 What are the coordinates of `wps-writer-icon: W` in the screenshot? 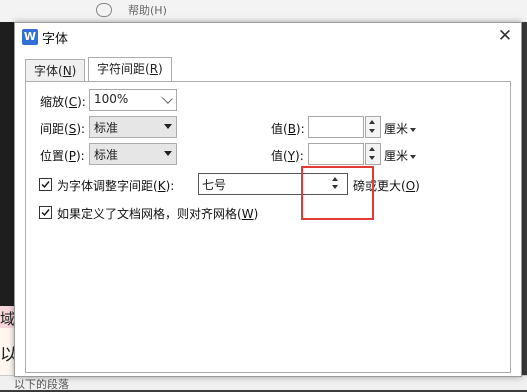 It's located at (30, 37).